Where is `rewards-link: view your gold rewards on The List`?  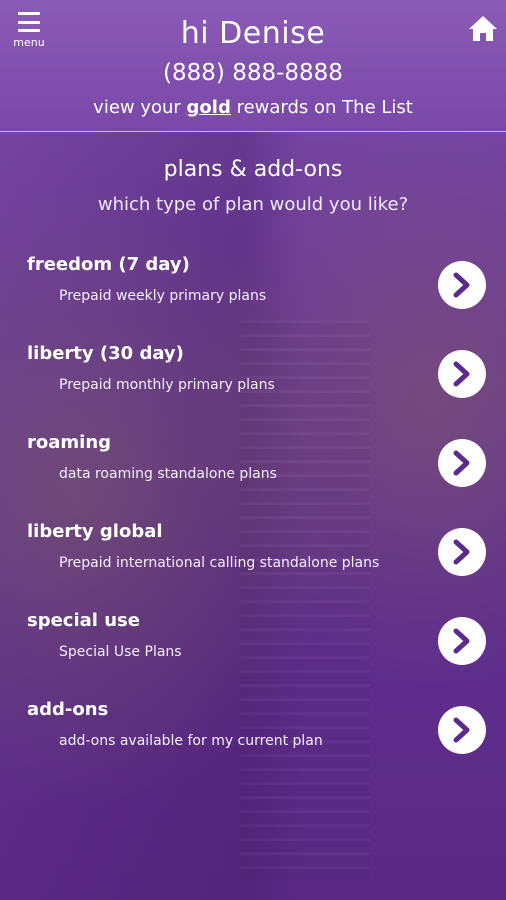 rewards-link: view your gold rewards on The List is located at coordinates (253, 107).